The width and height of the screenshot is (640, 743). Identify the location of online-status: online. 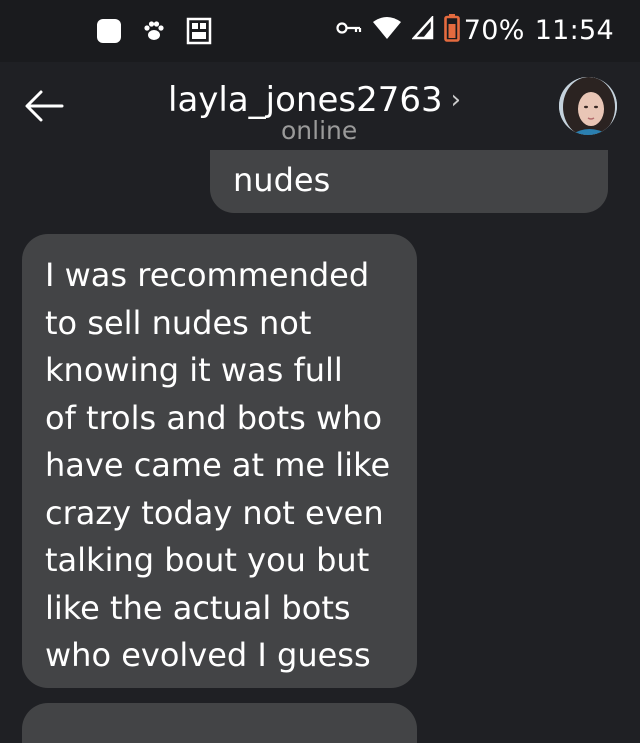
(319, 130).